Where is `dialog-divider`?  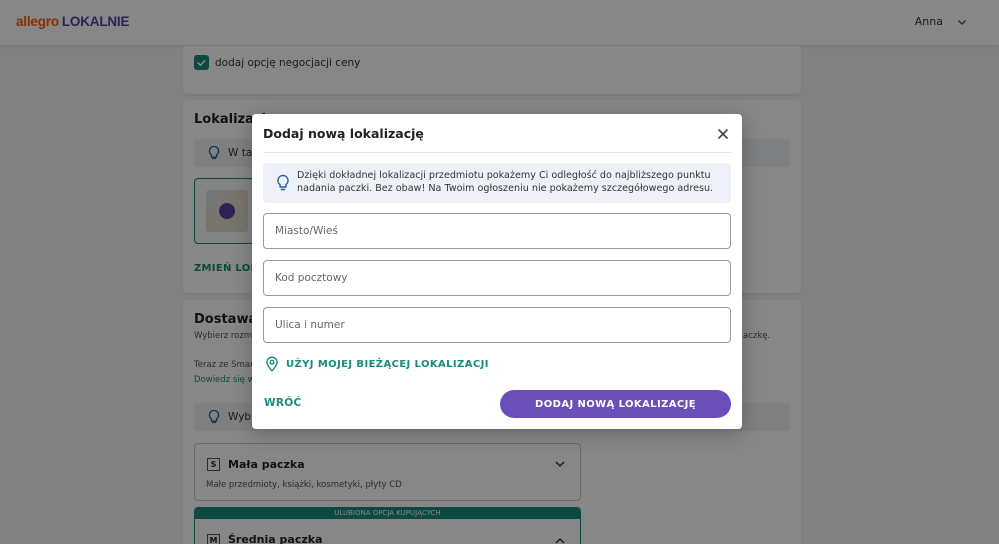 dialog-divider is located at coordinates (497, 152).